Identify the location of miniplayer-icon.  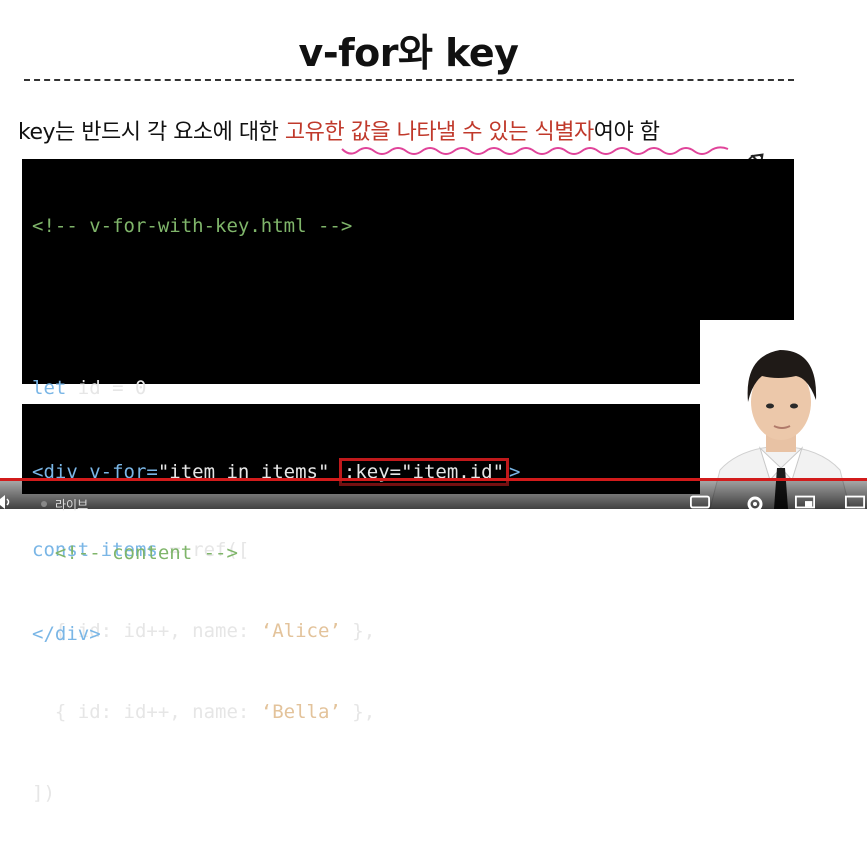
(805, 502).